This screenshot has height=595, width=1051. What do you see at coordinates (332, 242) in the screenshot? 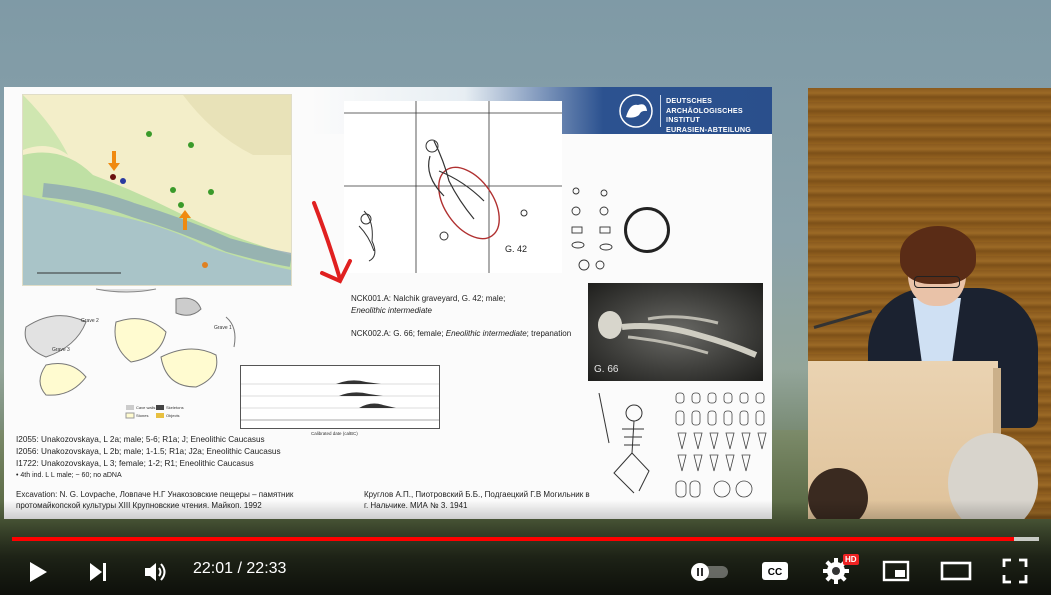
I see `red-arrow-icon` at bounding box center [332, 242].